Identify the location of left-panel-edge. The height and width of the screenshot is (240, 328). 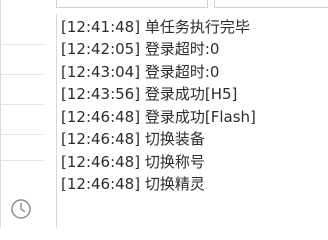
(0, 114).